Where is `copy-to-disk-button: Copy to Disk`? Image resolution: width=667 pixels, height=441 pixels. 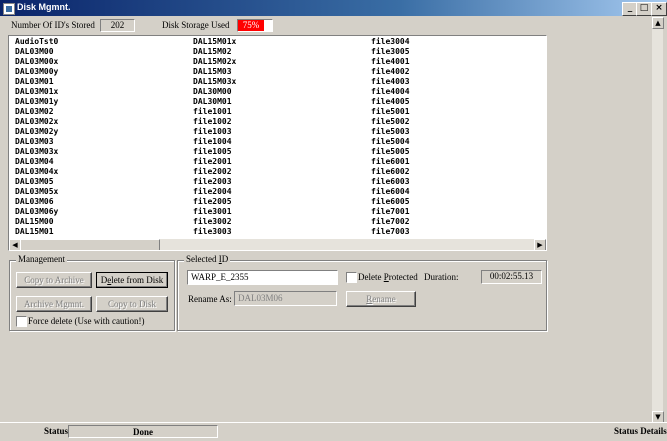
copy-to-disk-button: Copy to Disk is located at coordinates (132, 304).